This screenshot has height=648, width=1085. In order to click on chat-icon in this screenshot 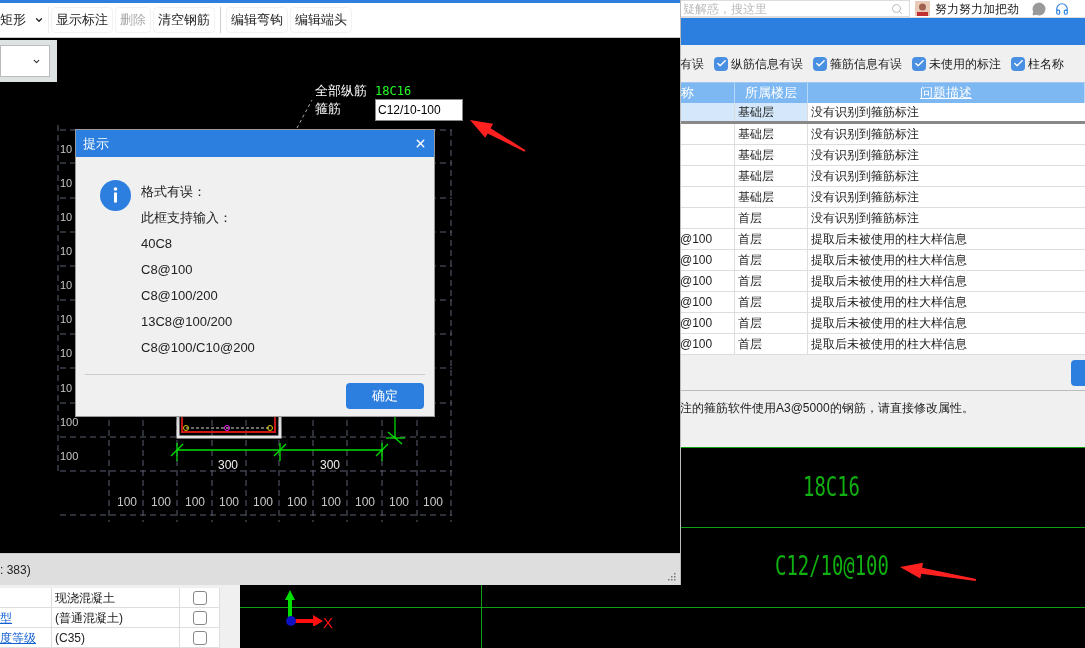, I will do `click(1039, 8)`.